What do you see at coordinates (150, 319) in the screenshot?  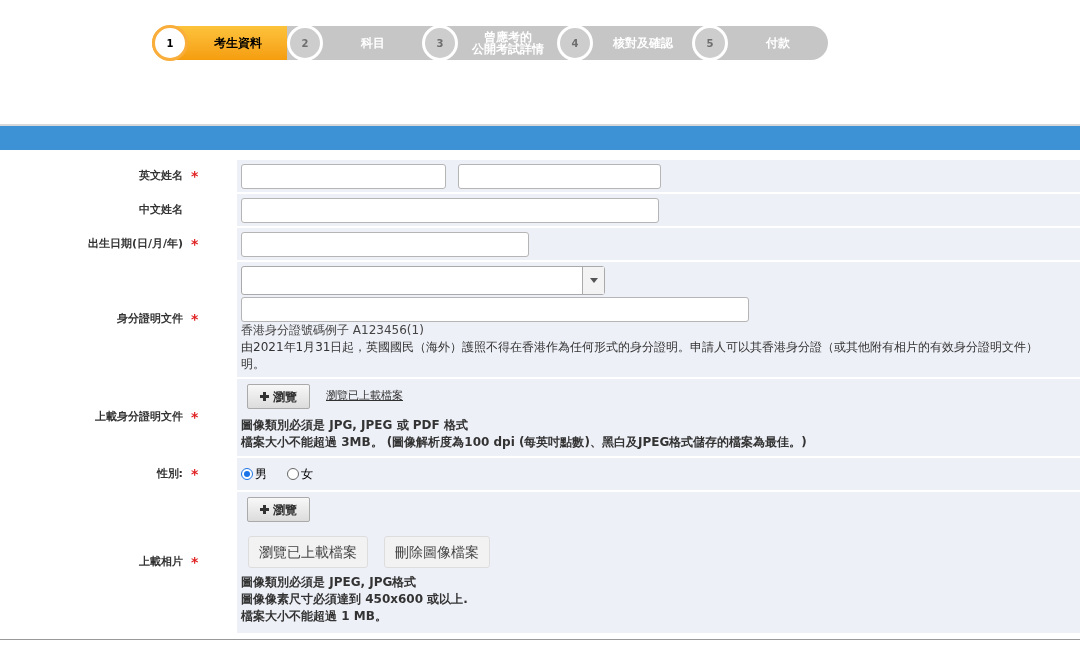 I see `field-label: 身分證明文件` at bounding box center [150, 319].